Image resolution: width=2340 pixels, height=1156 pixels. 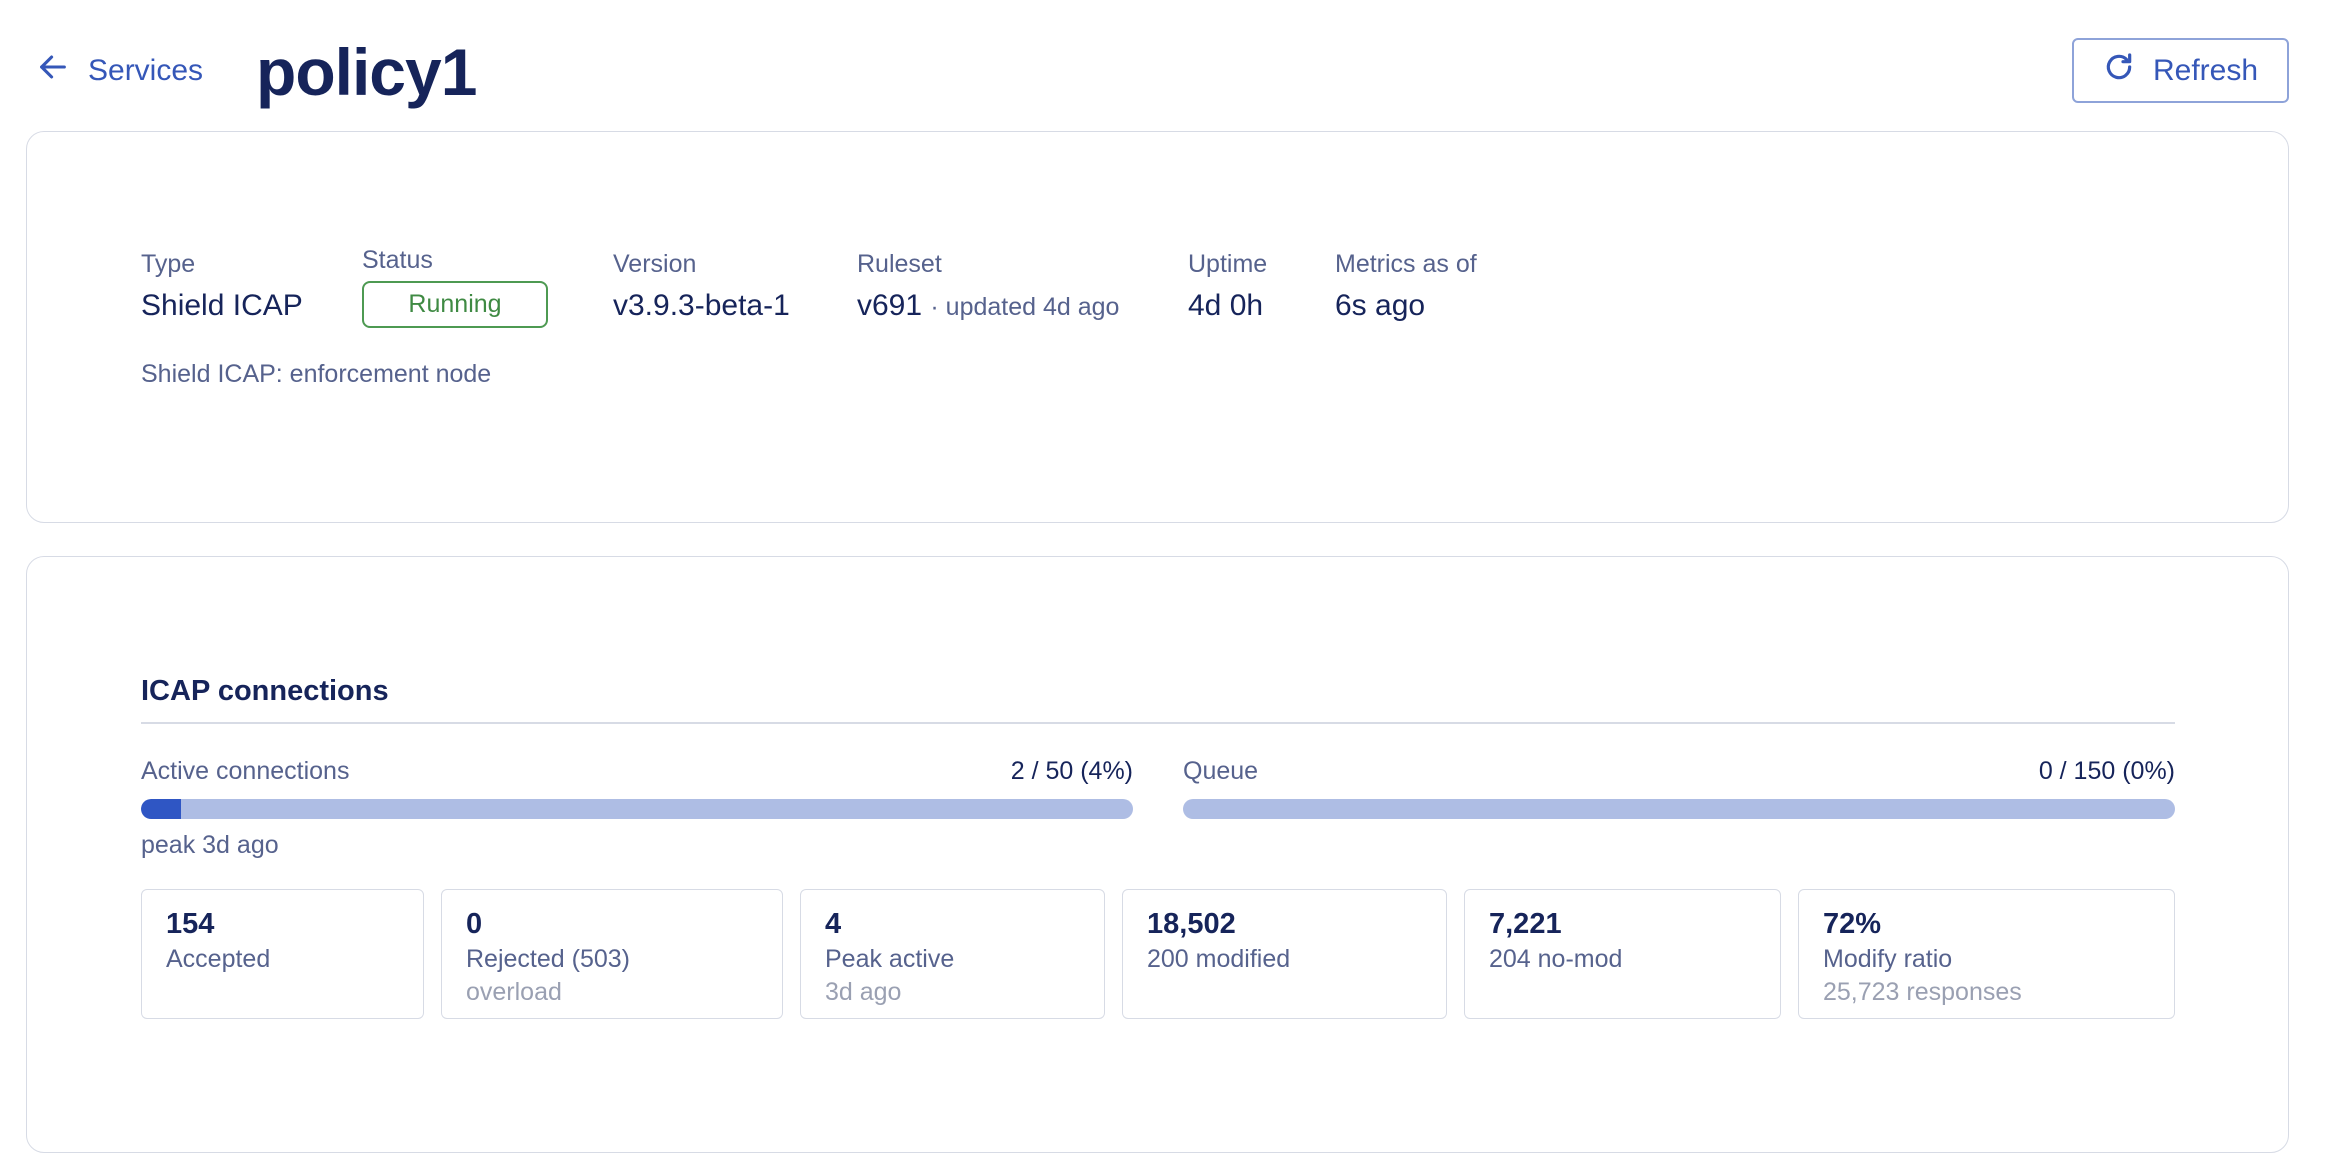 What do you see at coordinates (1025, 307) in the screenshot?
I see `ruleset-updated: · updated 4d ago` at bounding box center [1025, 307].